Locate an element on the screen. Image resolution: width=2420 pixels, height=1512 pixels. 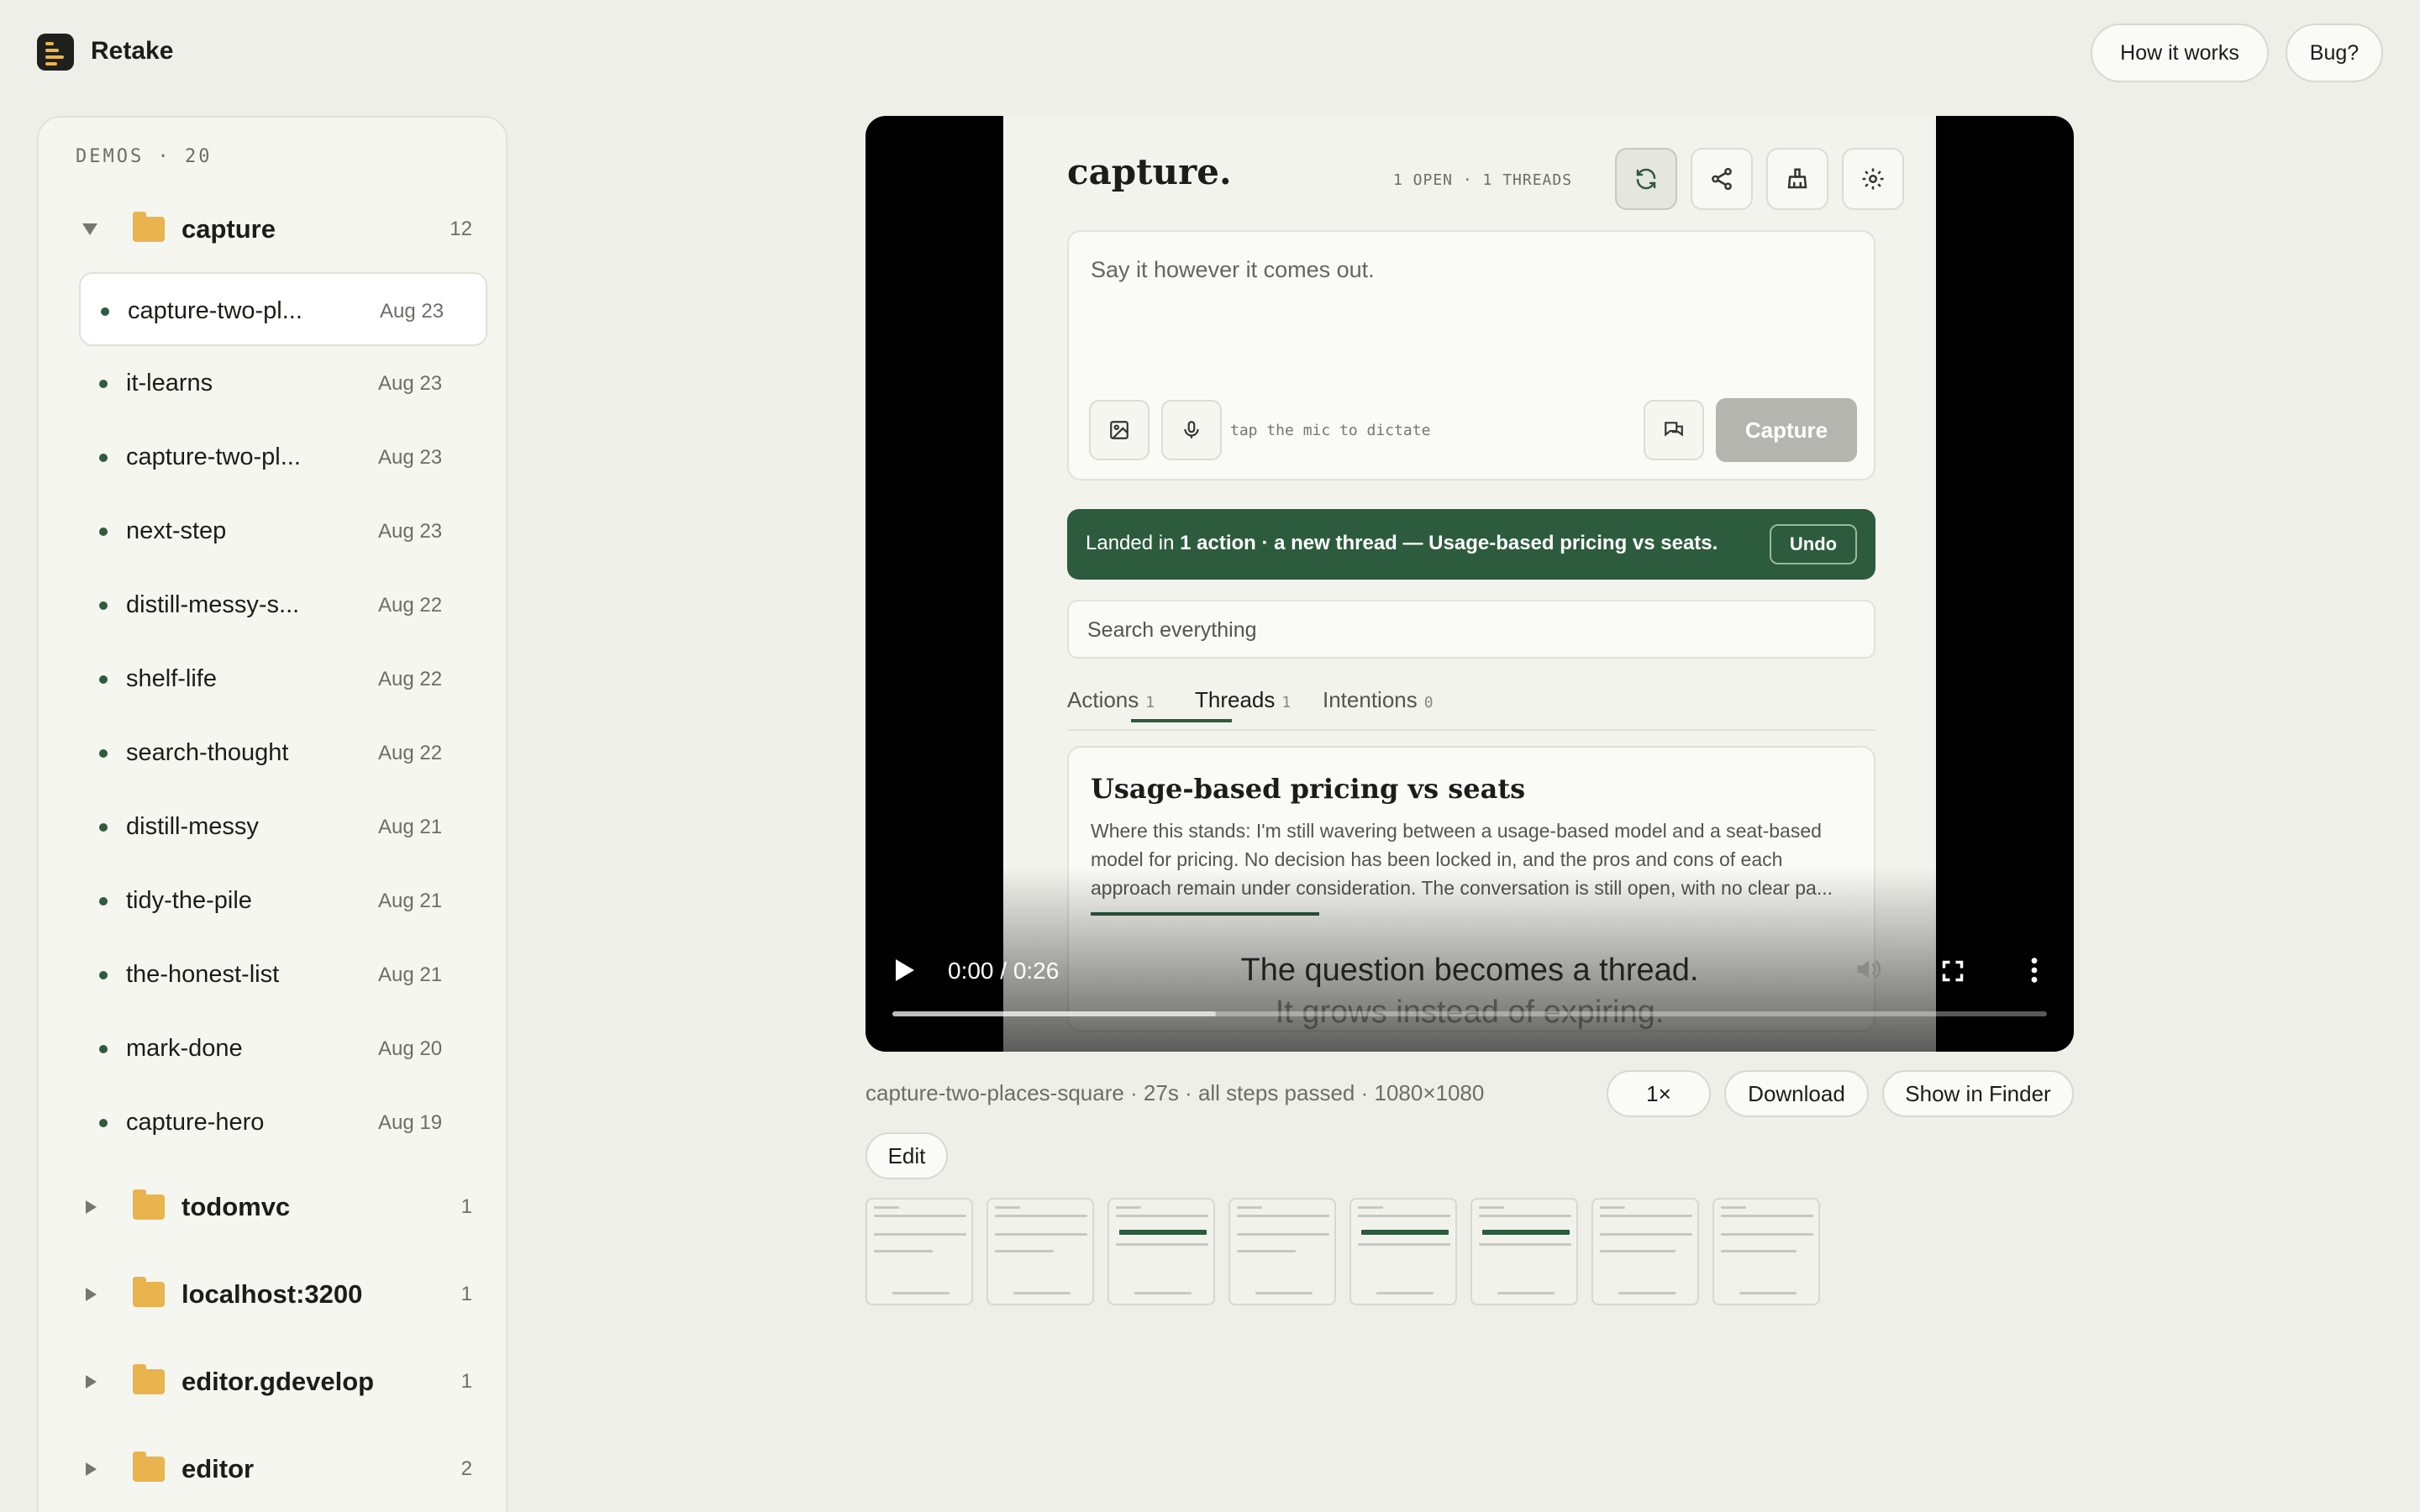
tab-label: Intentions is located at coordinates (1371, 699).